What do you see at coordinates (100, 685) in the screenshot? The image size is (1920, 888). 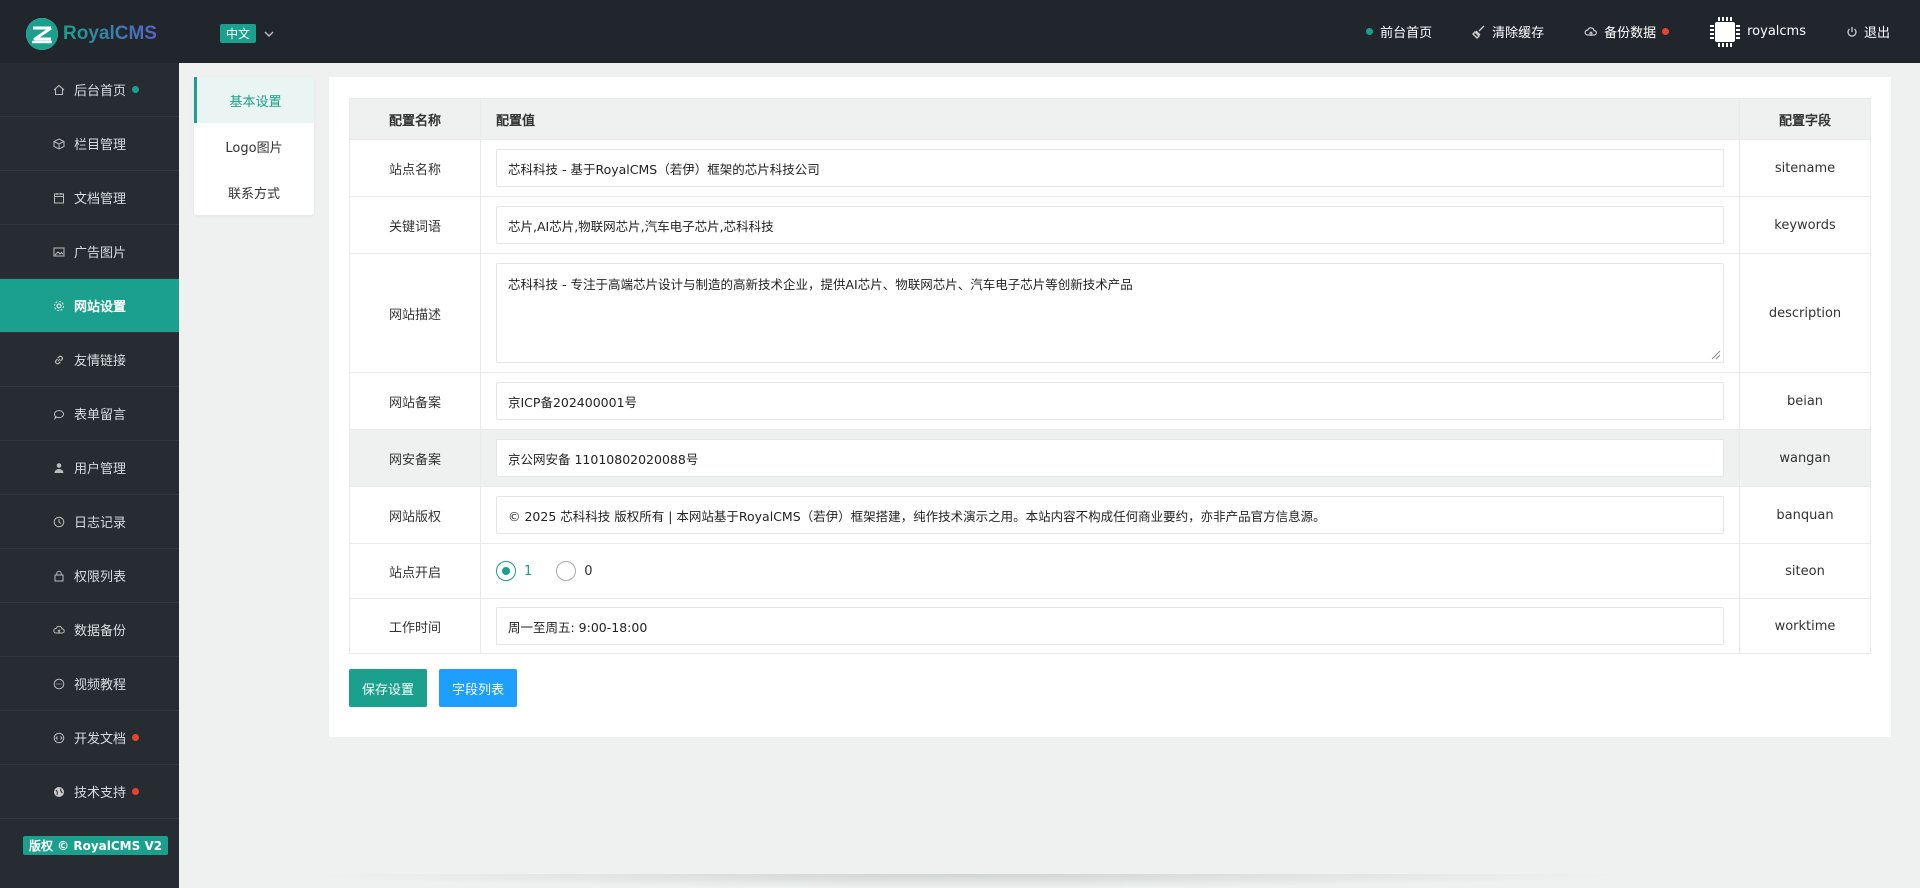 I see `sidebar-item-label: 视频教程` at bounding box center [100, 685].